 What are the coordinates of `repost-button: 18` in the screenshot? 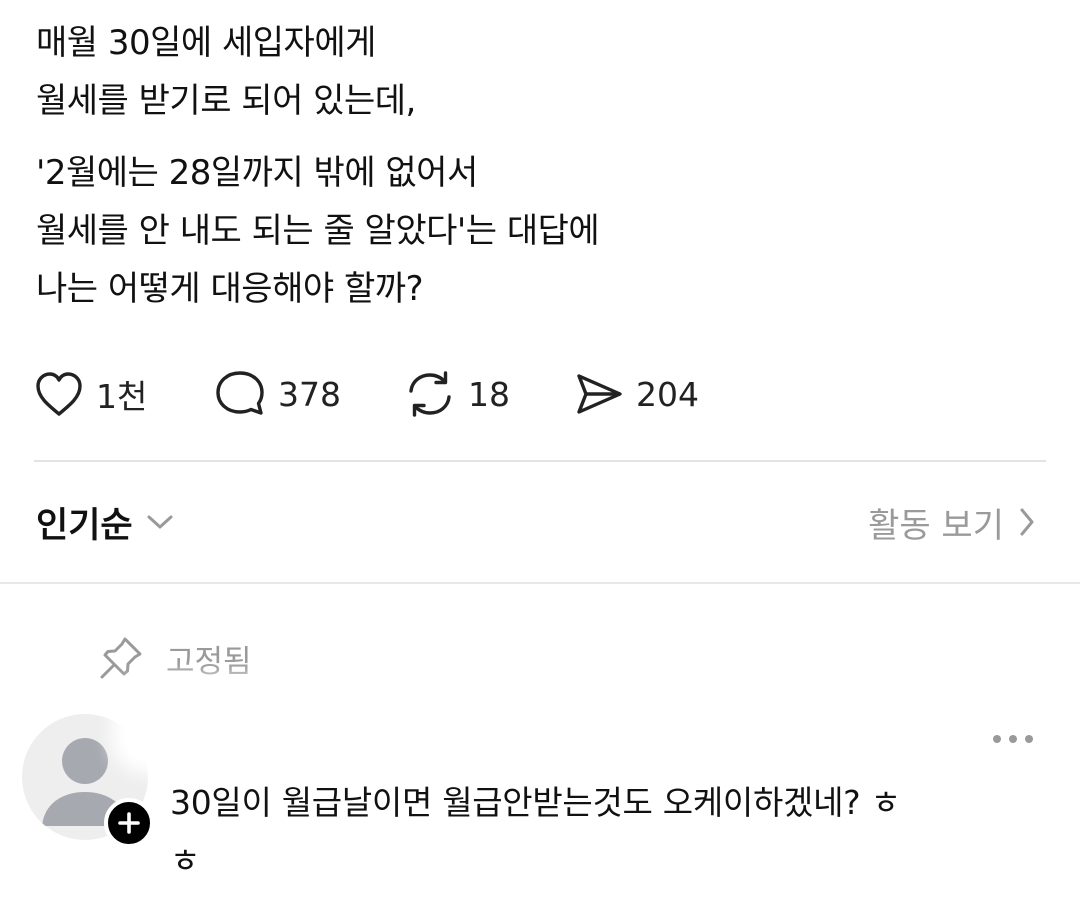 It's located at (489, 394).